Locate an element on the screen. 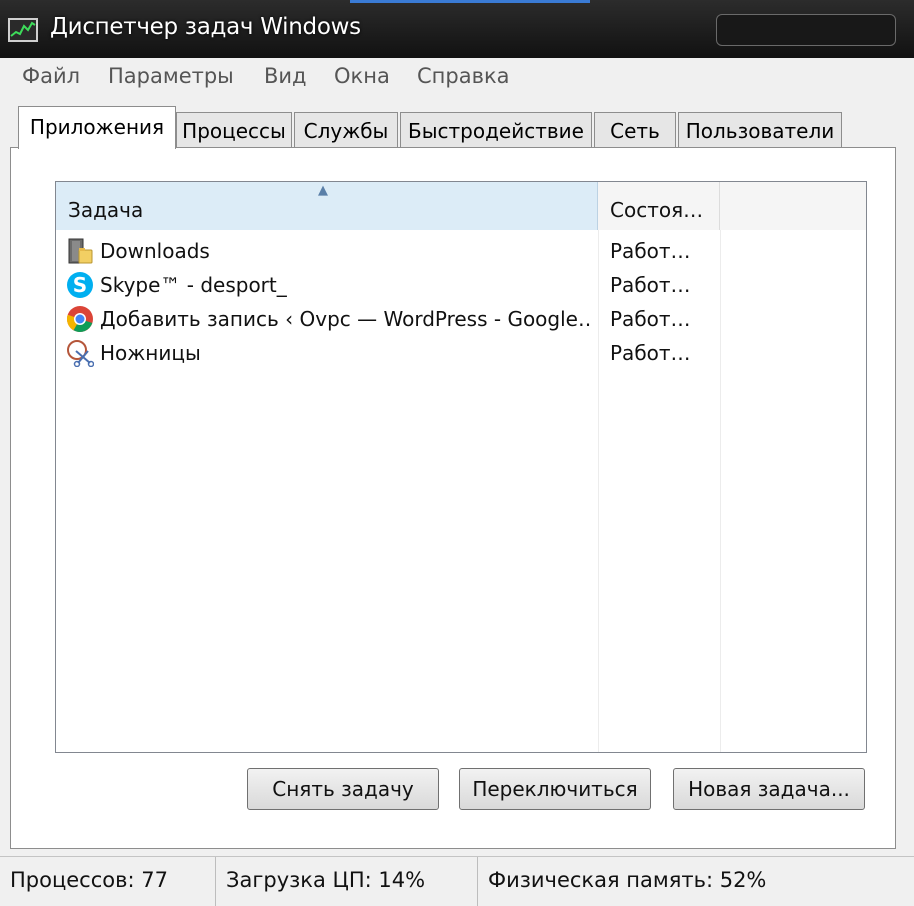 The image size is (914, 906). status-cpu: Загрузка ЦП: 14% is located at coordinates (347, 881).